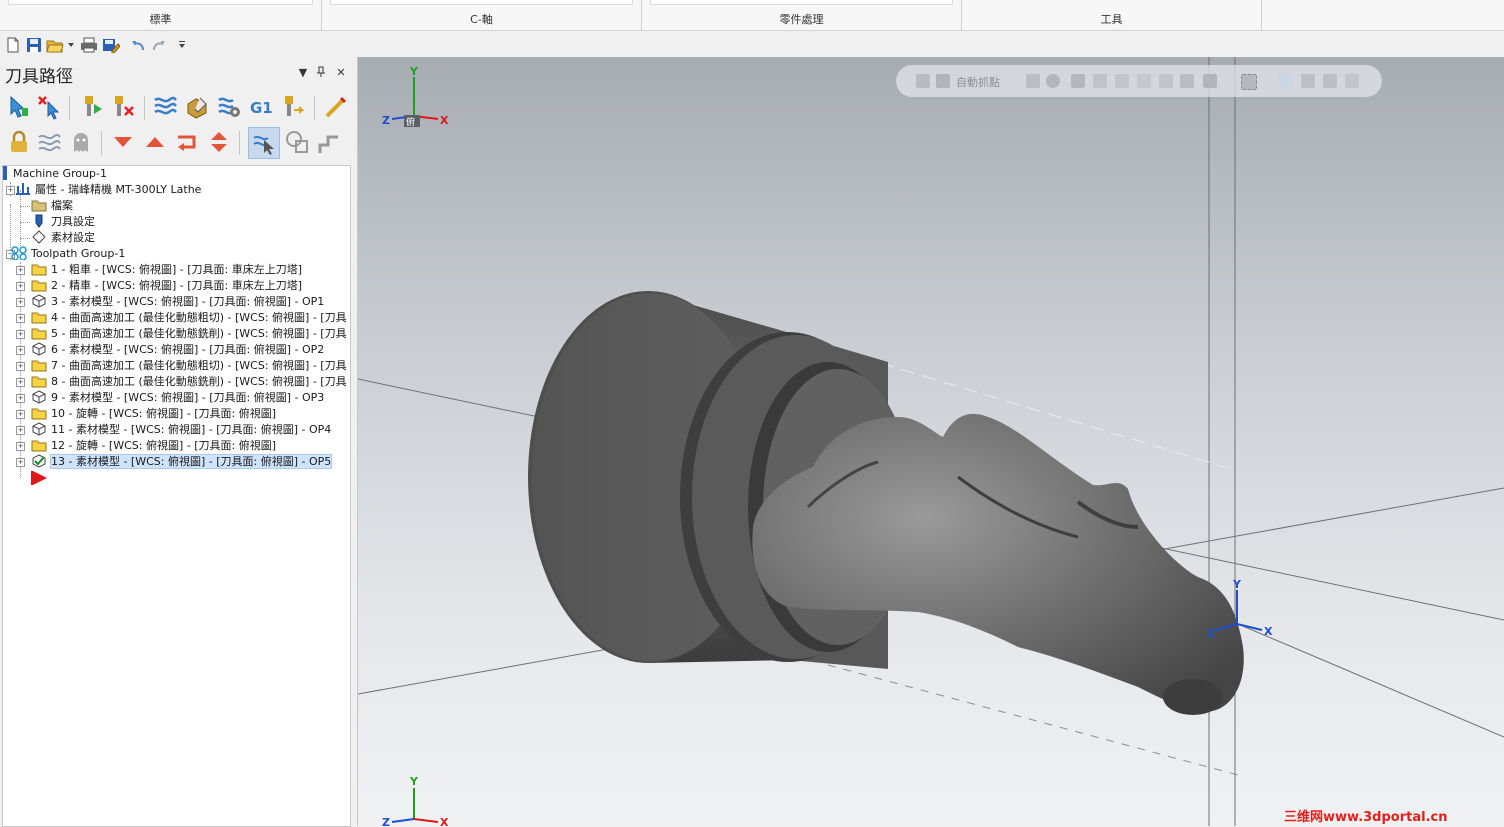 This screenshot has height=827, width=1504. I want to click on regenerate-selected-icon, so click(91, 107).